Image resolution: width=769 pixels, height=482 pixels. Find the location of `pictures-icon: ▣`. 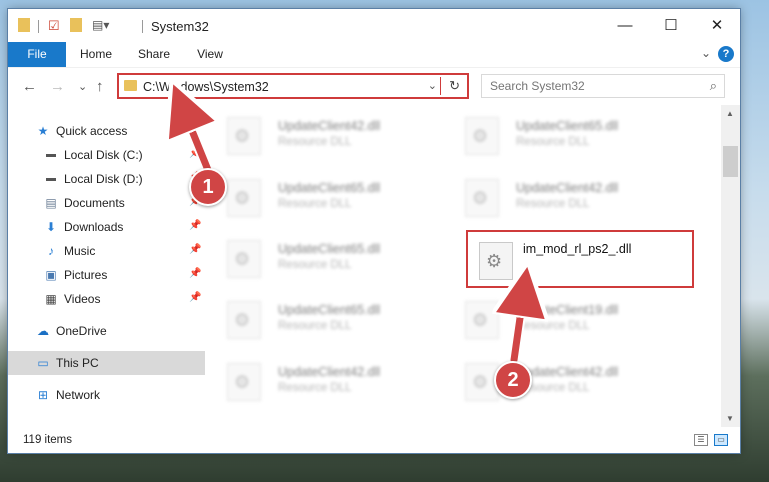

pictures-icon: ▣ is located at coordinates (51, 275).